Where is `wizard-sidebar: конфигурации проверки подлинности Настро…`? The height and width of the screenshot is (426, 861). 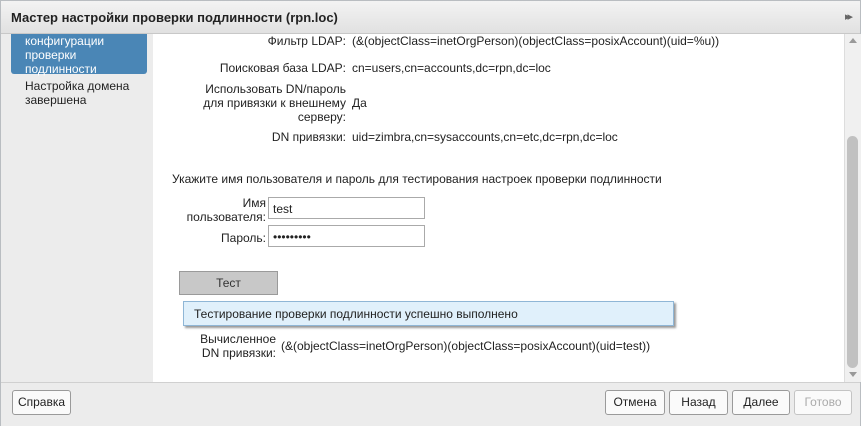
wizard-sidebar: конфигурации проверки подлинности Настро… is located at coordinates (77, 208).